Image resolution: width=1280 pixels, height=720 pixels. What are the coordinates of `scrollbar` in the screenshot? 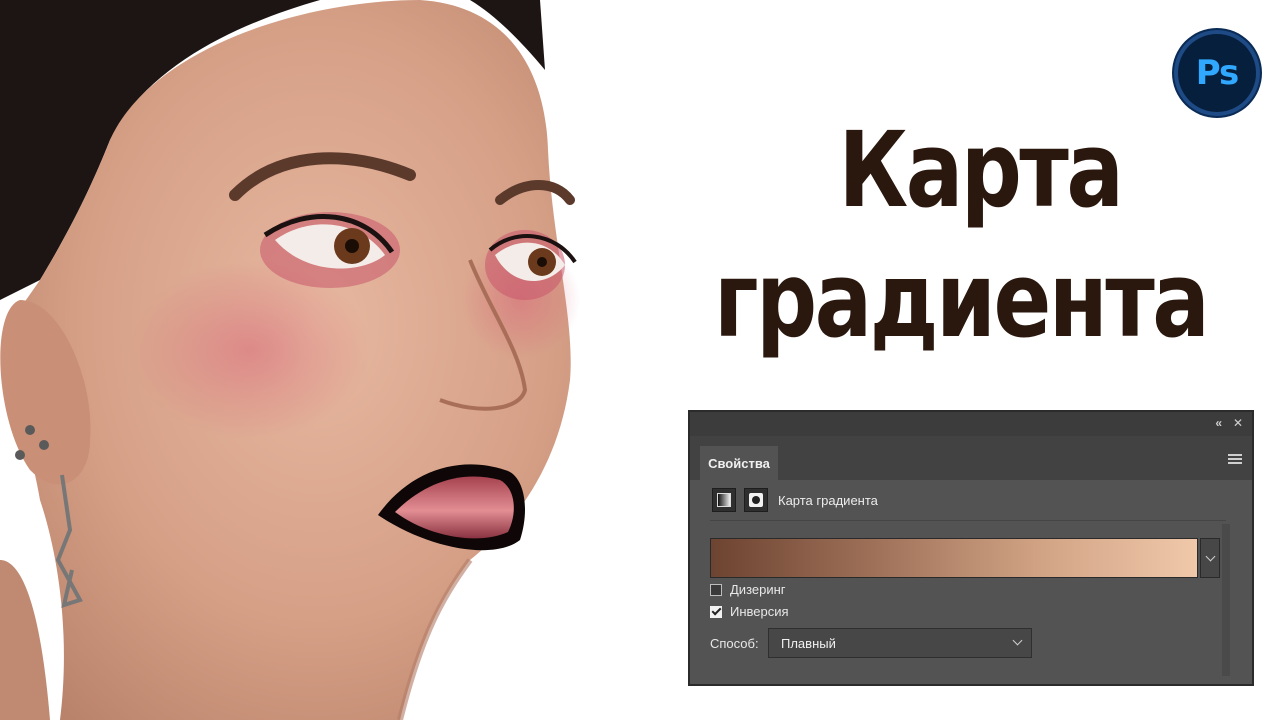 It's located at (1226, 600).